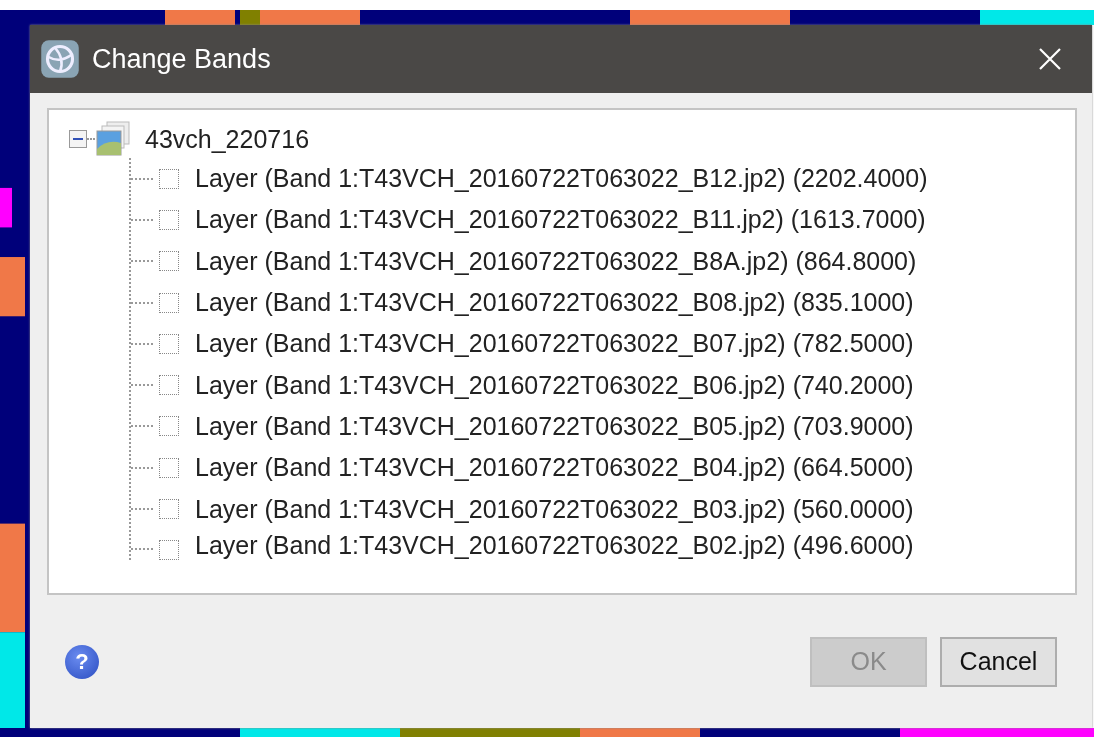  Describe the element at coordinates (554, 344) in the screenshot. I see `tree-item: Layer (Band 1:T43VCH_20160722T063022_B07.jp2) (782.5000)` at that location.